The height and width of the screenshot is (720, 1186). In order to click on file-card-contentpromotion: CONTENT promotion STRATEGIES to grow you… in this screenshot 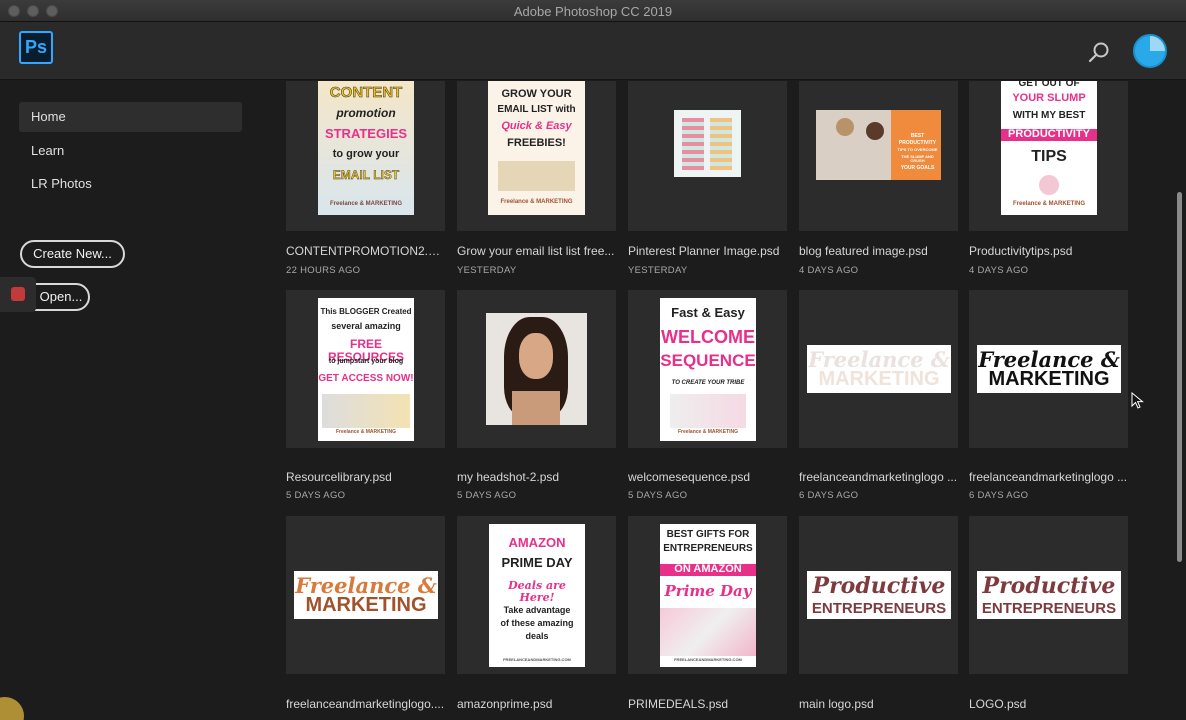, I will do `click(365, 156)`.